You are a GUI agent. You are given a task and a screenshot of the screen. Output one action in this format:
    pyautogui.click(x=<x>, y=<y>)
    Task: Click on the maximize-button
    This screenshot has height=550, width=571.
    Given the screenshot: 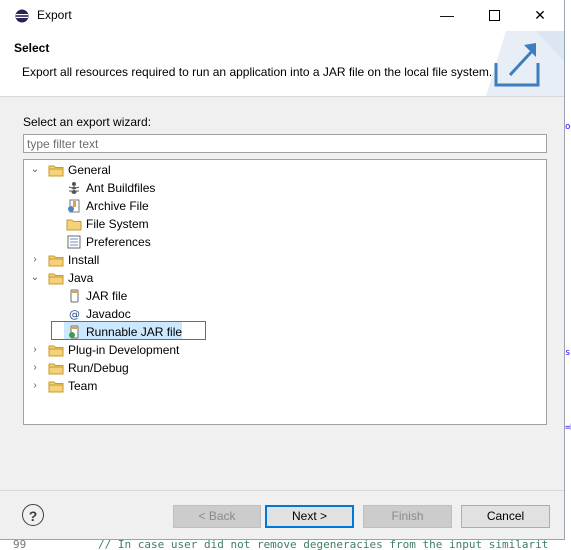 What is the action you would take?
    pyautogui.click(x=494, y=15)
    